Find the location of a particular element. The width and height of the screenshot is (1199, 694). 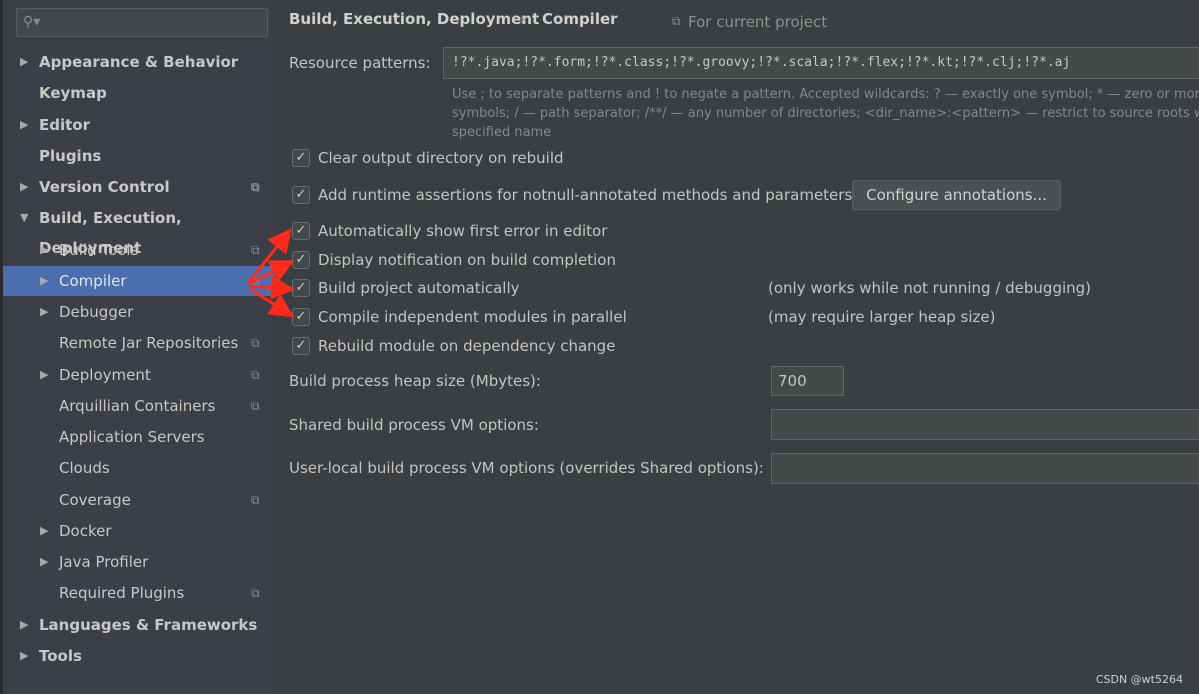

arrow-to-build-automatically is located at coordinates (272, 287).